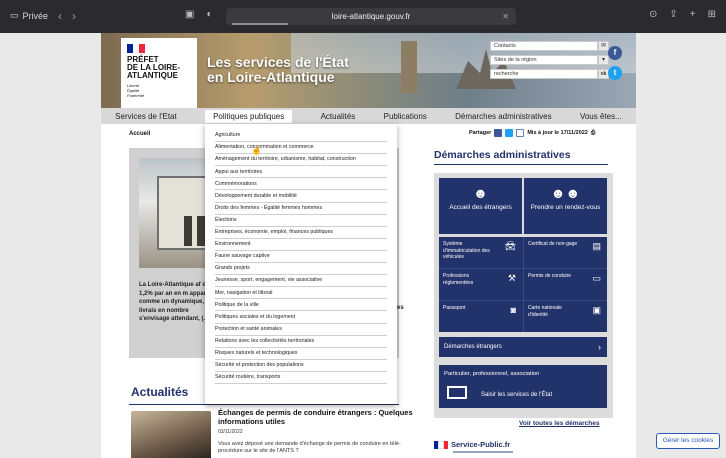 This screenshot has width=726, height=458. What do you see at coordinates (301, 269) in the screenshot?
I see `dropdown-item: Grands projets` at bounding box center [301, 269].